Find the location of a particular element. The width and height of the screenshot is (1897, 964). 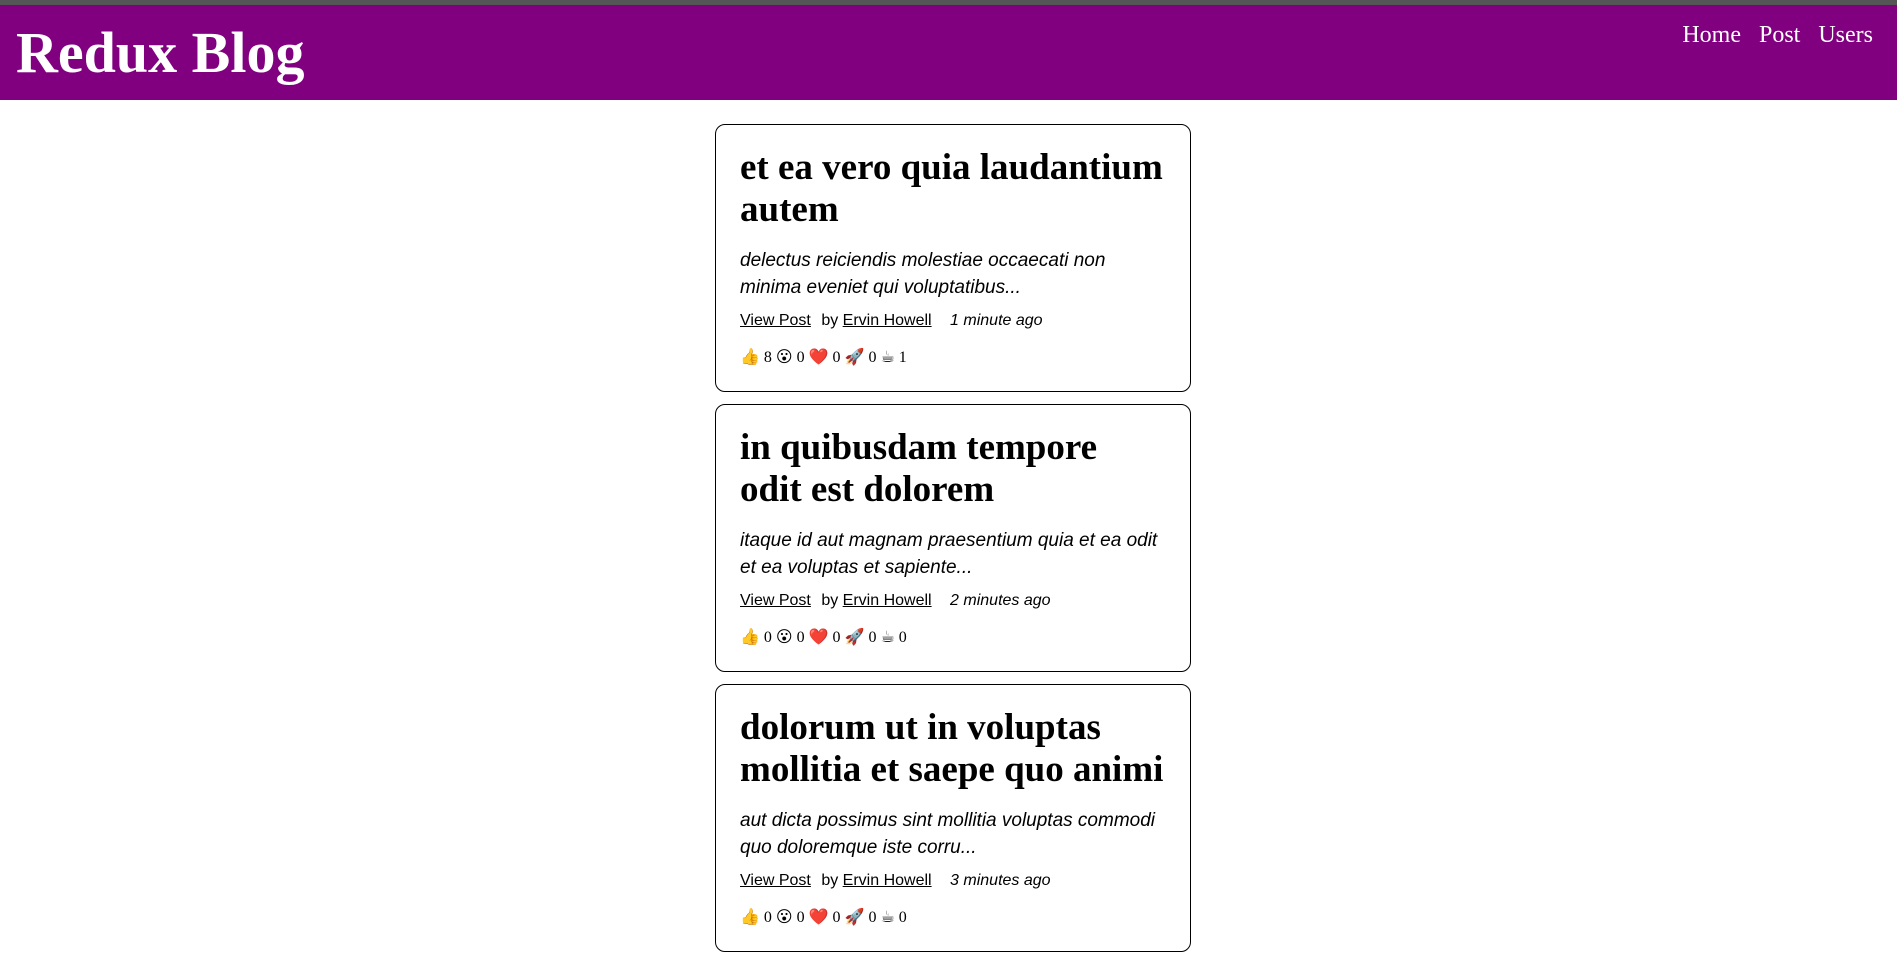

site-title: Redux Blog is located at coordinates (160, 52).